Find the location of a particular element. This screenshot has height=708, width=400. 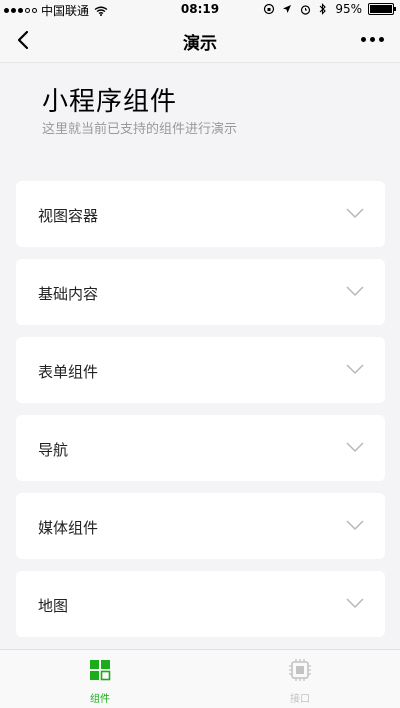

location-arrow-icon is located at coordinates (287, 9).